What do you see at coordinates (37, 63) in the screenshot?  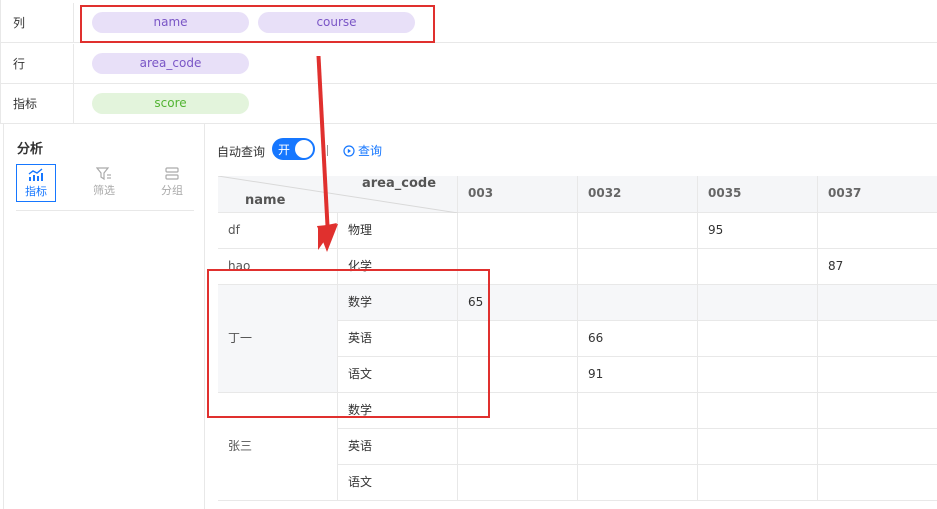 I see `rows-label: 行` at bounding box center [37, 63].